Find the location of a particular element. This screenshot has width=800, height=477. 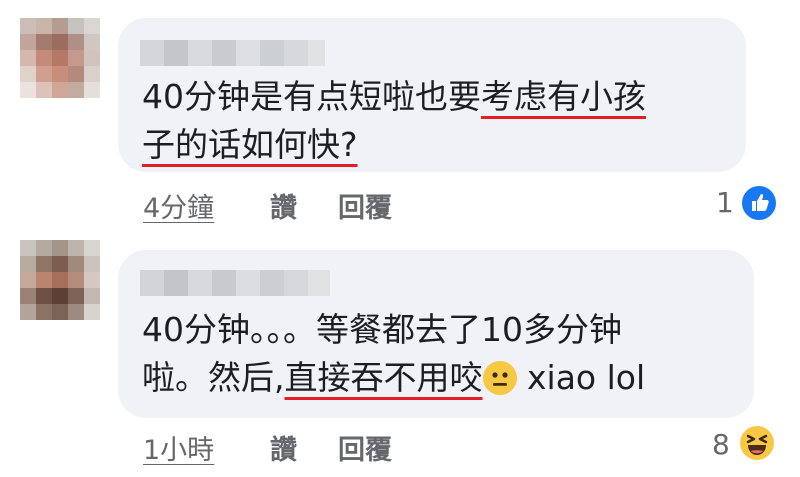

reaction-count: 1 is located at coordinates (725, 202).